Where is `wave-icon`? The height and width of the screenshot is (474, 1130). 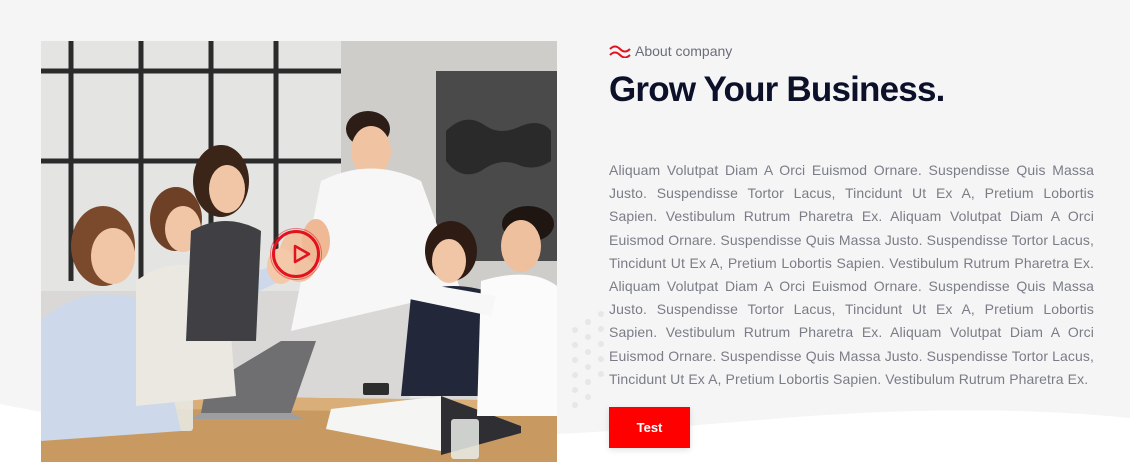 wave-icon is located at coordinates (620, 51).